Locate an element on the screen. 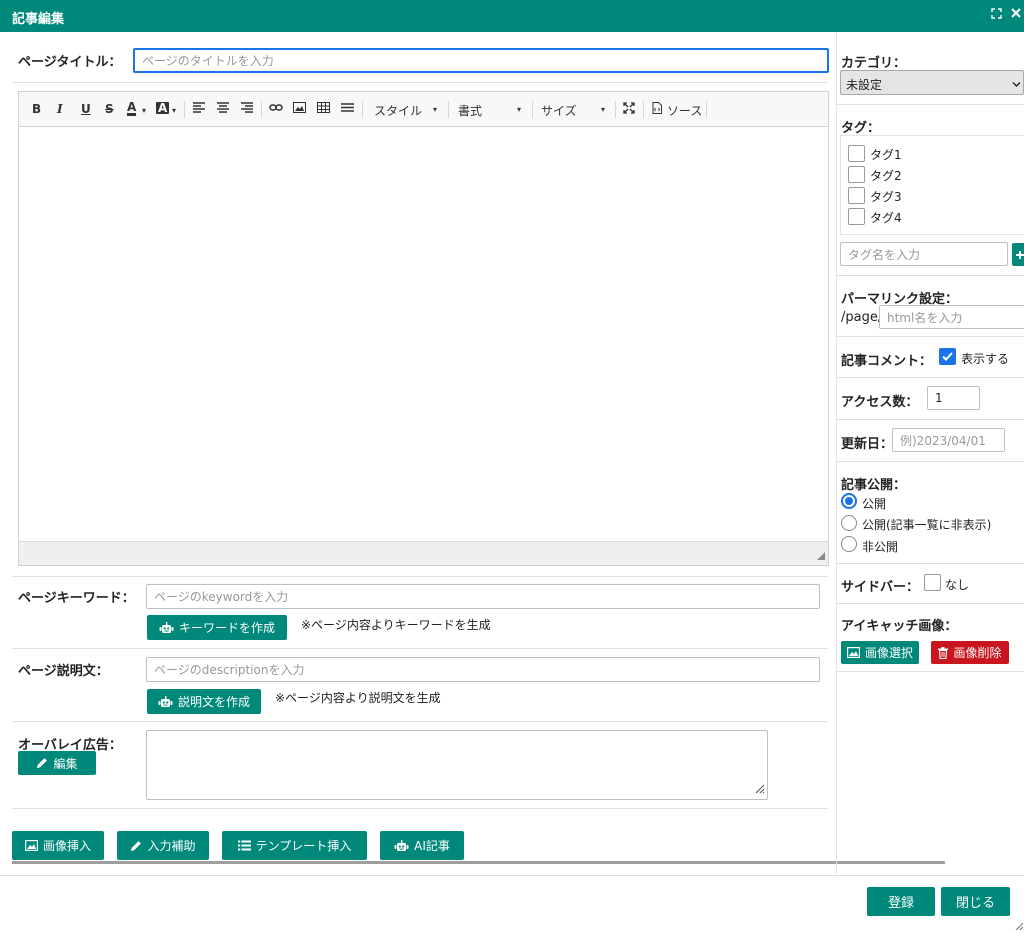 This screenshot has height=933, width=1024. tag-name-input: タグ名を入力 is located at coordinates (924, 254).